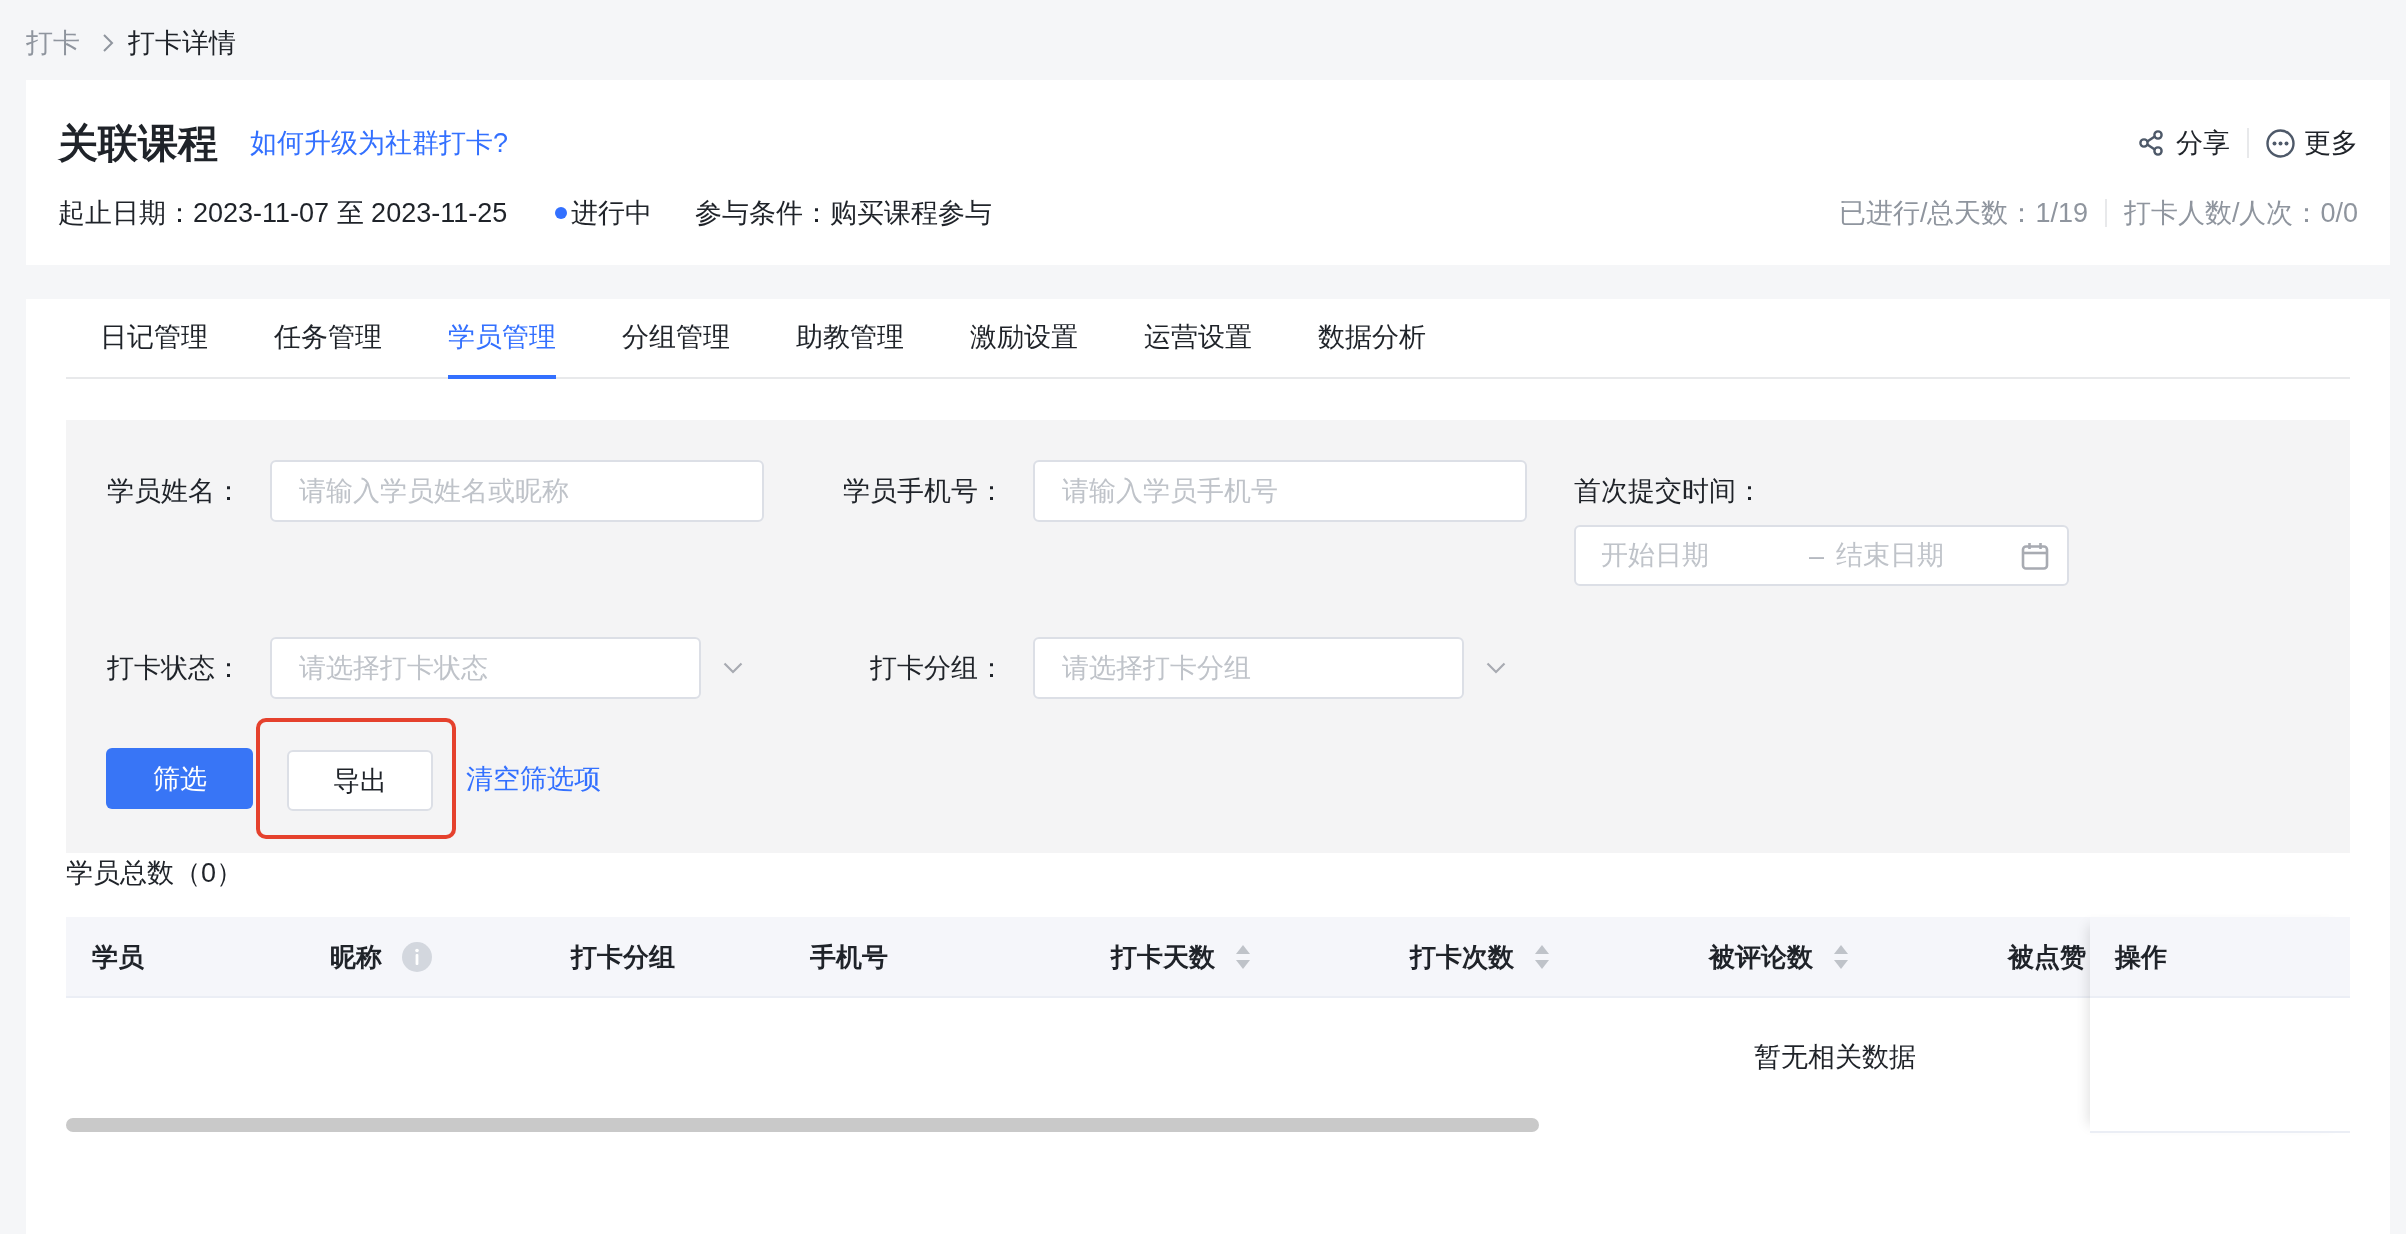 Image resolution: width=2406 pixels, height=1234 pixels. What do you see at coordinates (1280, 491) in the screenshot?
I see `text-input: 请输入学员手机号` at bounding box center [1280, 491].